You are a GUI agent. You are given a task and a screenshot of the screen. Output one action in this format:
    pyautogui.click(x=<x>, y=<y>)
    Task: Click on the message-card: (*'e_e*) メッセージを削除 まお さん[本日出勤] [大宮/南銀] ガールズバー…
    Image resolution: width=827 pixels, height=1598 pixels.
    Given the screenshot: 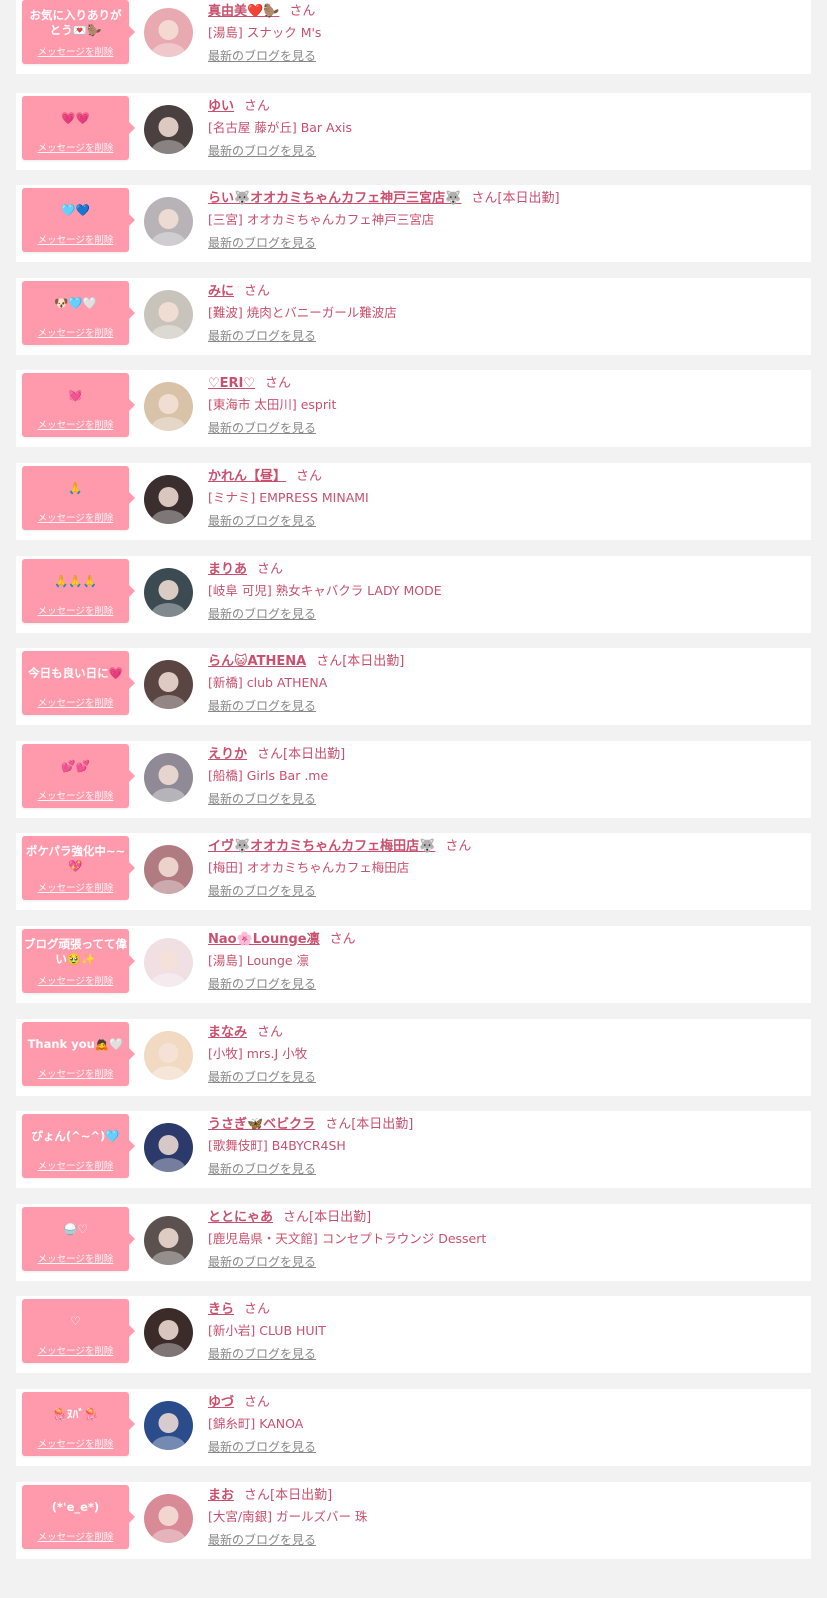 What is the action you would take?
    pyautogui.click(x=413, y=1520)
    